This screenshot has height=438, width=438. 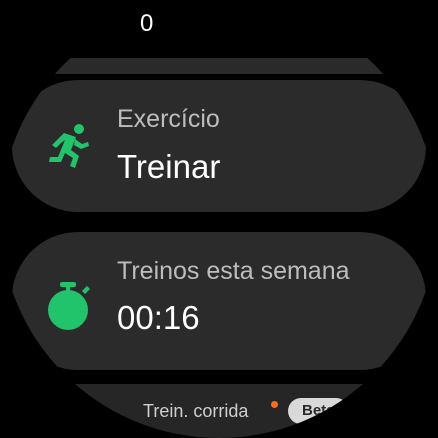 I want to click on notification-dot, so click(x=274, y=404).